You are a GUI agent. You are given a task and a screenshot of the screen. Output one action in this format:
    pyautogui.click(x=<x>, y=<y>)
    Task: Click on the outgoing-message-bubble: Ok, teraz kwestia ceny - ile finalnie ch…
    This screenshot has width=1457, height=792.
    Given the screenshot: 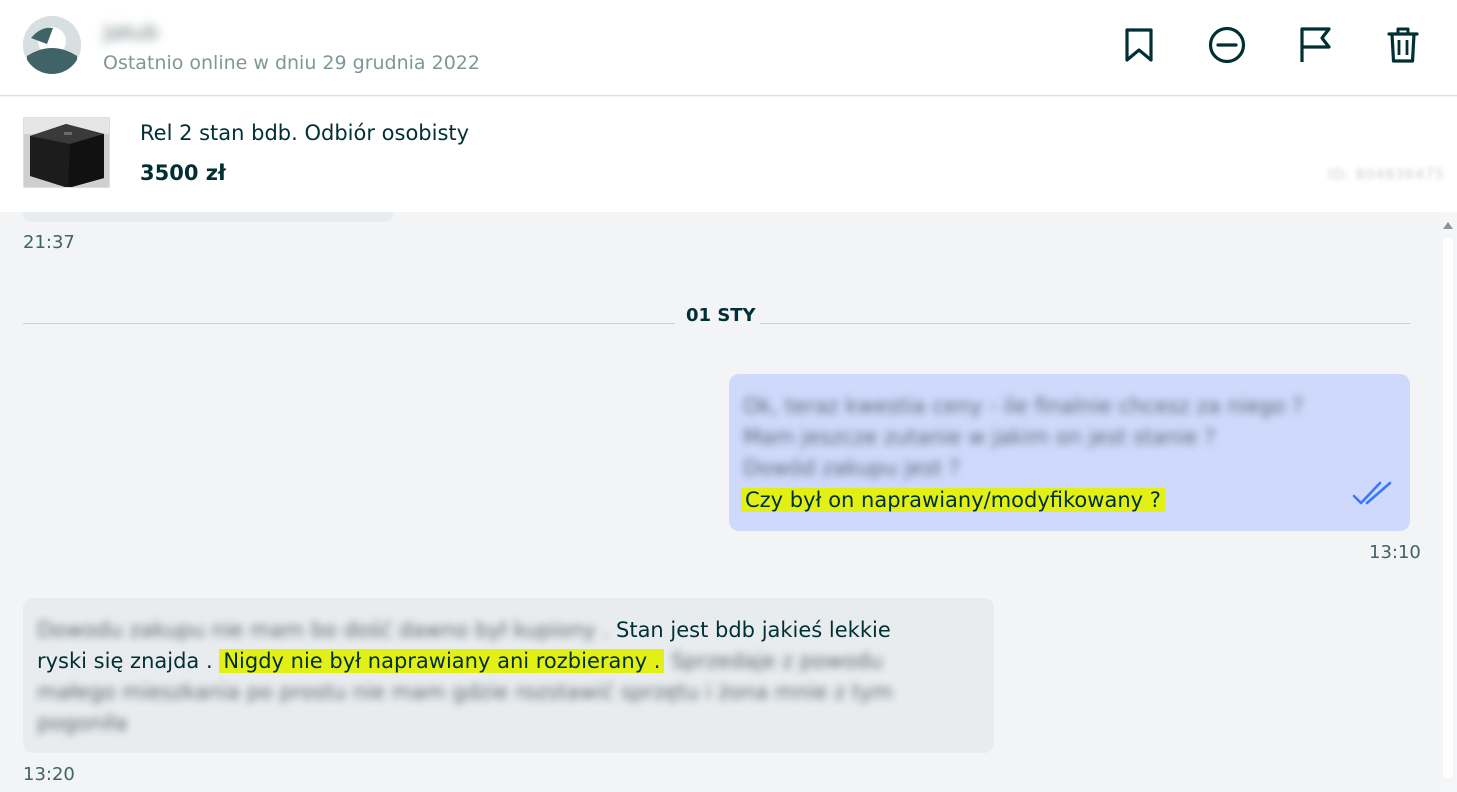 What is the action you would take?
    pyautogui.click(x=1069, y=452)
    